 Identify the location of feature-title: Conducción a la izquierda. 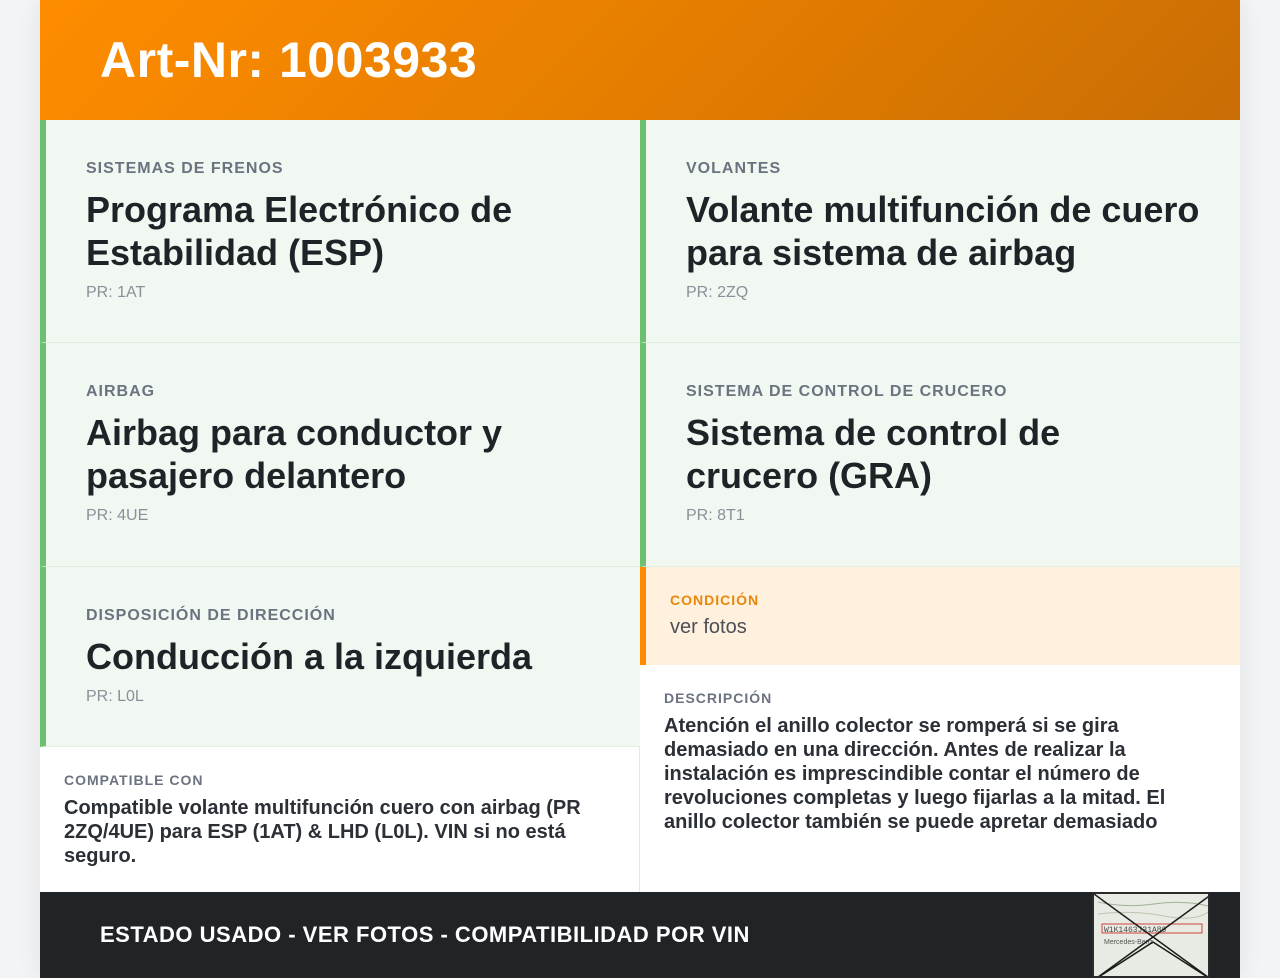
(309, 656).